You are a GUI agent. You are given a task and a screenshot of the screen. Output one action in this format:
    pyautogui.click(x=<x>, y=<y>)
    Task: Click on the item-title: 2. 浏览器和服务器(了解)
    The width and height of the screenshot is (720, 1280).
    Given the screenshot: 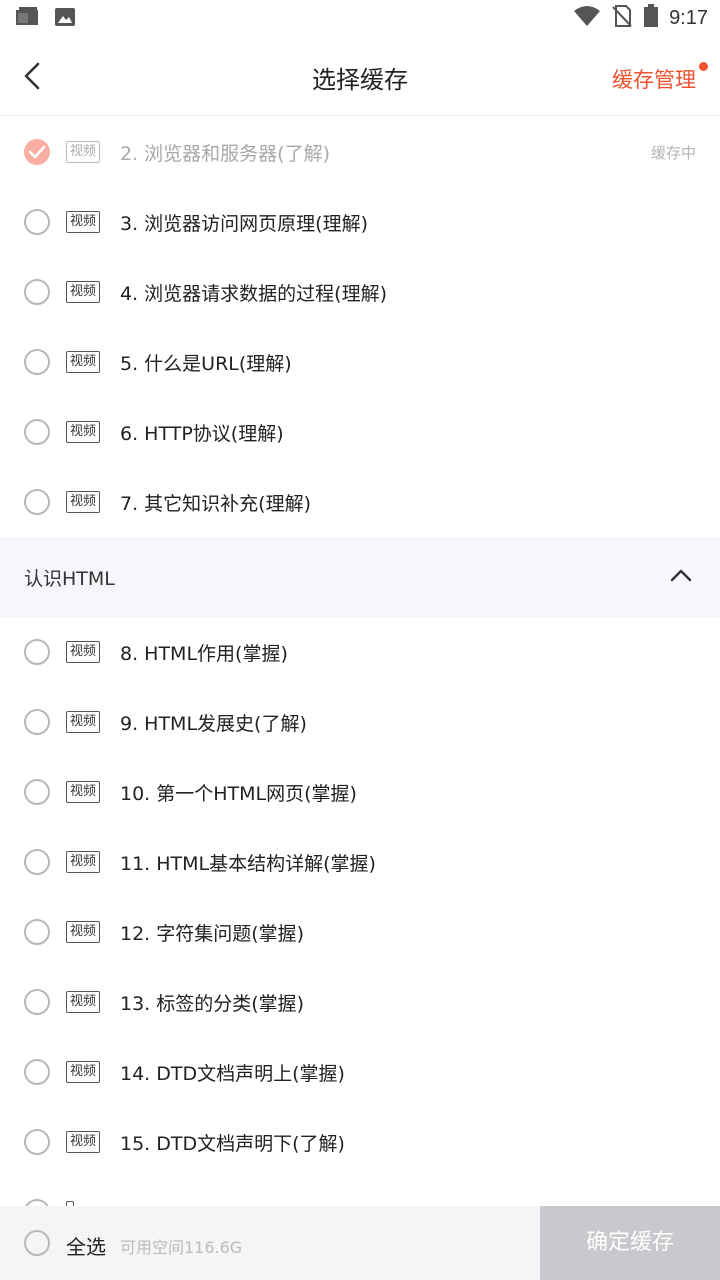 What is the action you would take?
    pyautogui.click(x=225, y=153)
    